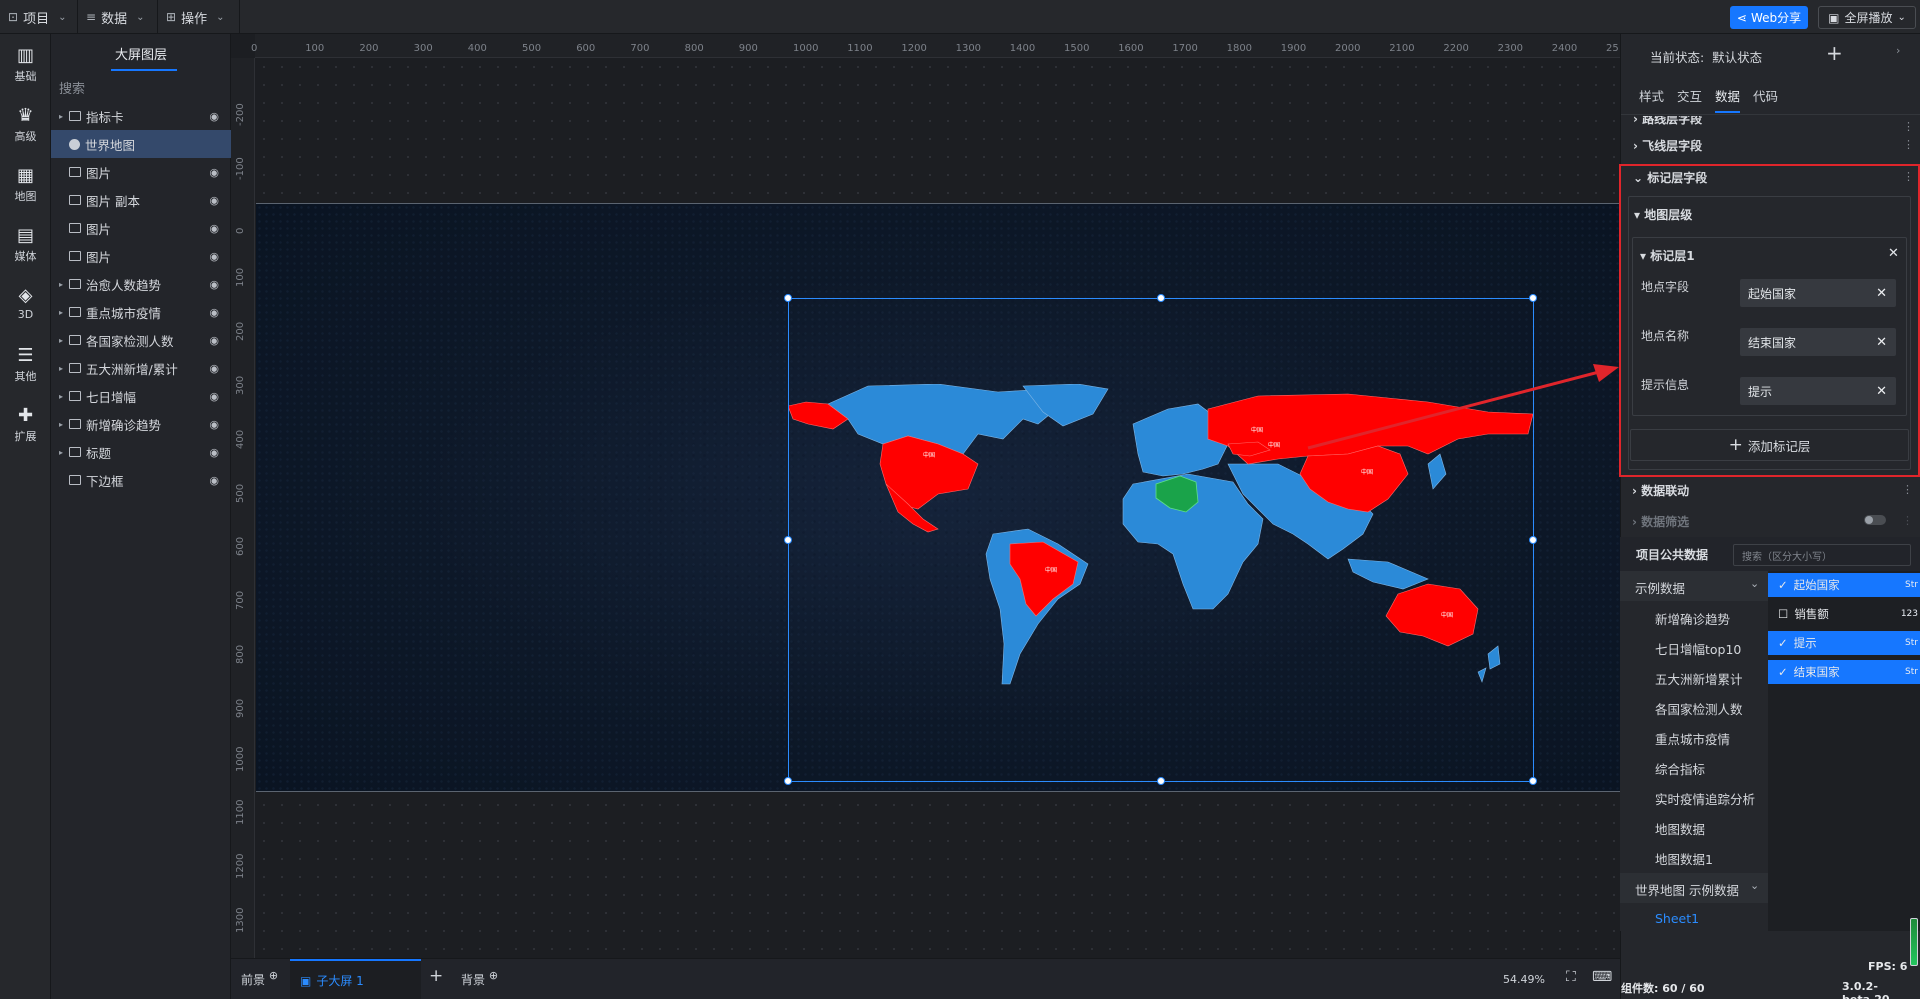 The image size is (1920, 999). I want to click on flyline-layer-section: › 飞线层字段, so click(1667, 145).